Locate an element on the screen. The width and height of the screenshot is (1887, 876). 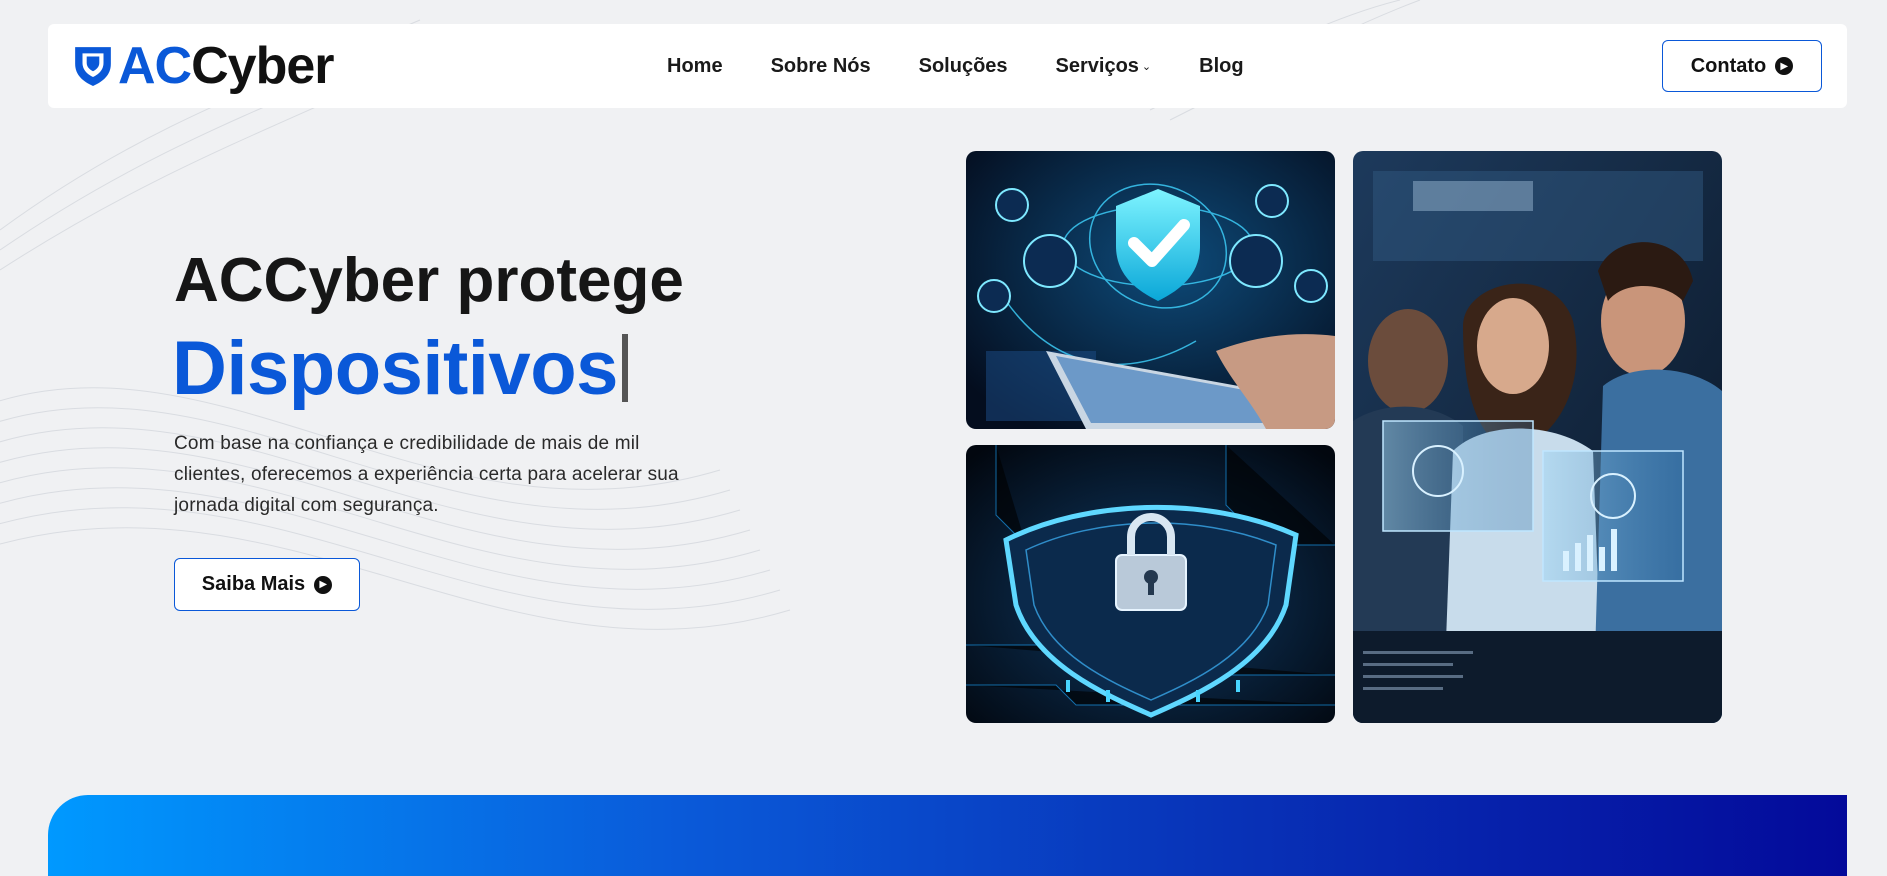
nav-solucoes: Soluções is located at coordinates (963, 66).